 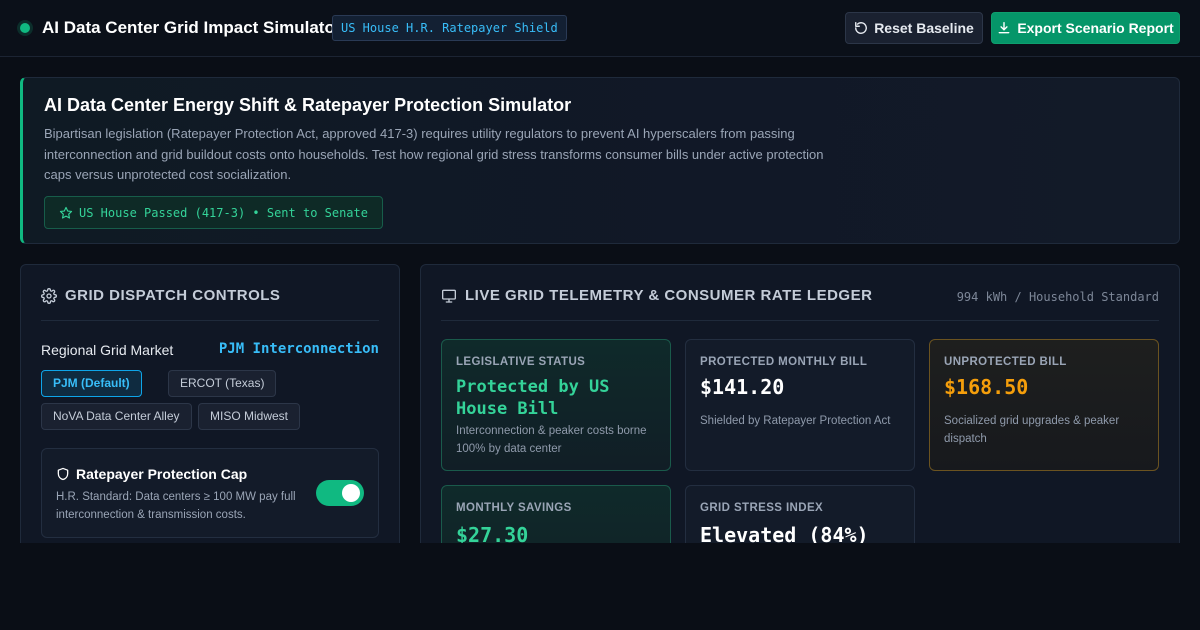 I want to click on gear-icon, so click(x=49, y=295).